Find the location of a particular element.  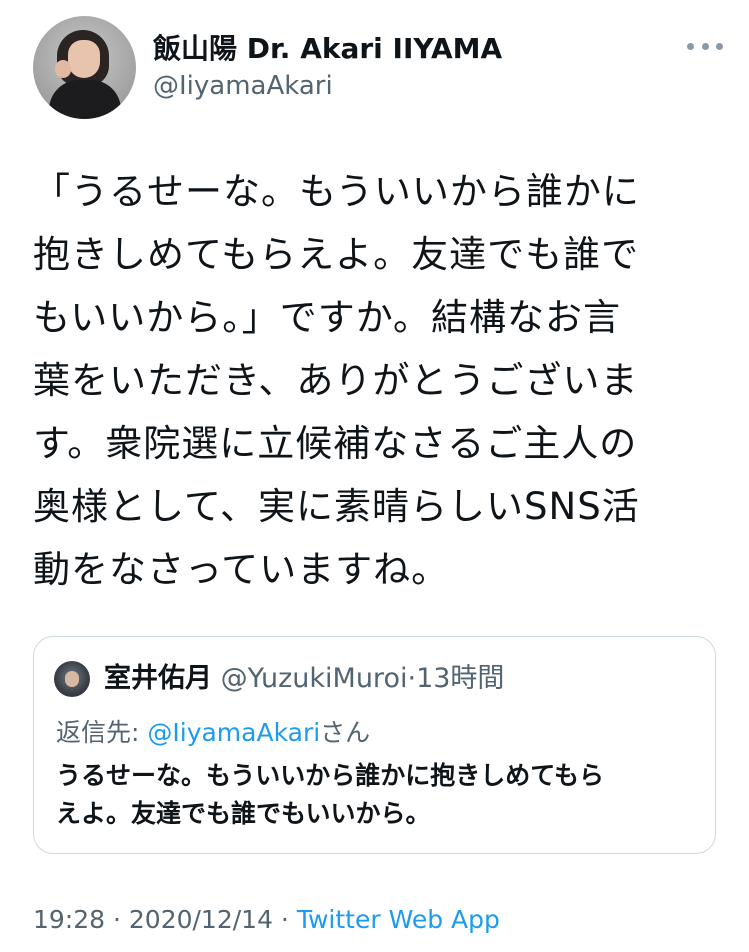

tweet-meta: 19:28 · 2020/12/14 · Twitter Web App is located at coordinates (266, 920).